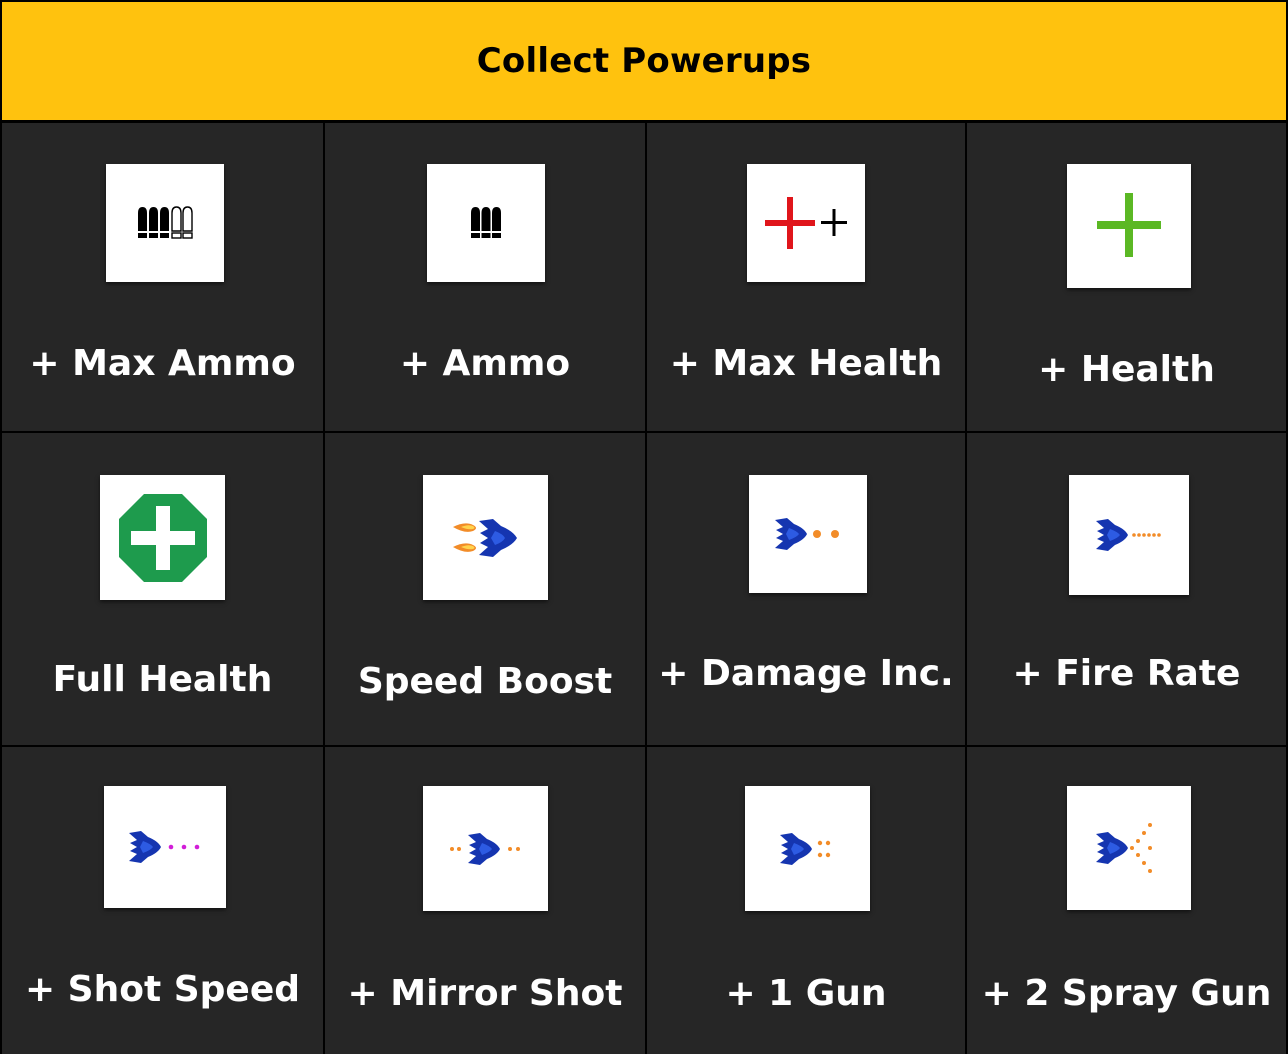 This screenshot has width=1288, height=1054. I want to click on powerup-cell-speed-boost: Speed Boost, so click(485, 589).